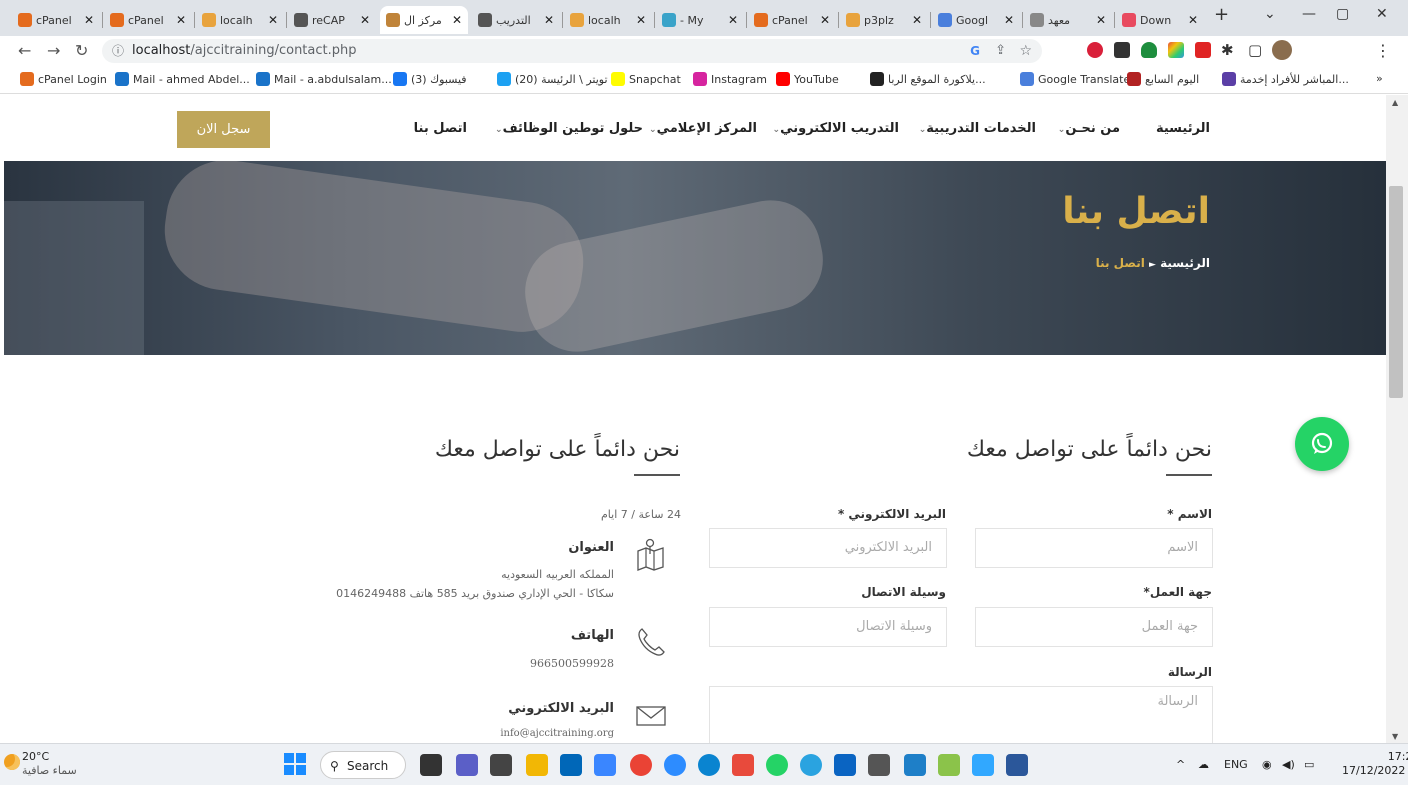 Image resolution: width=1408 pixels, height=785 pixels. What do you see at coordinates (1203, 50) in the screenshot?
I see `pdf-icon` at bounding box center [1203, 50].